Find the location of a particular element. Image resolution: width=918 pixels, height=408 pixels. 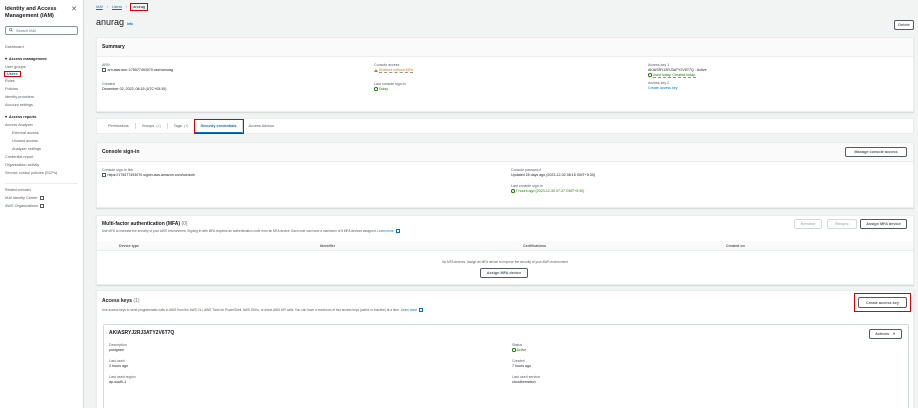

sidebar-item-identity-center: IAM Identity Center is located at coordinates (41, 198).